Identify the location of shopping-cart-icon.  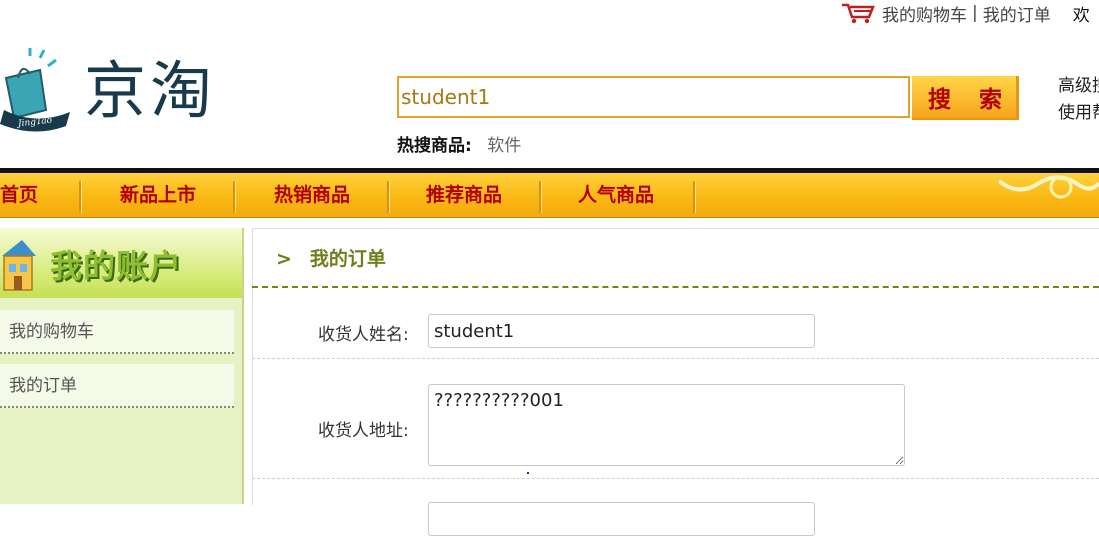
(858, 13).